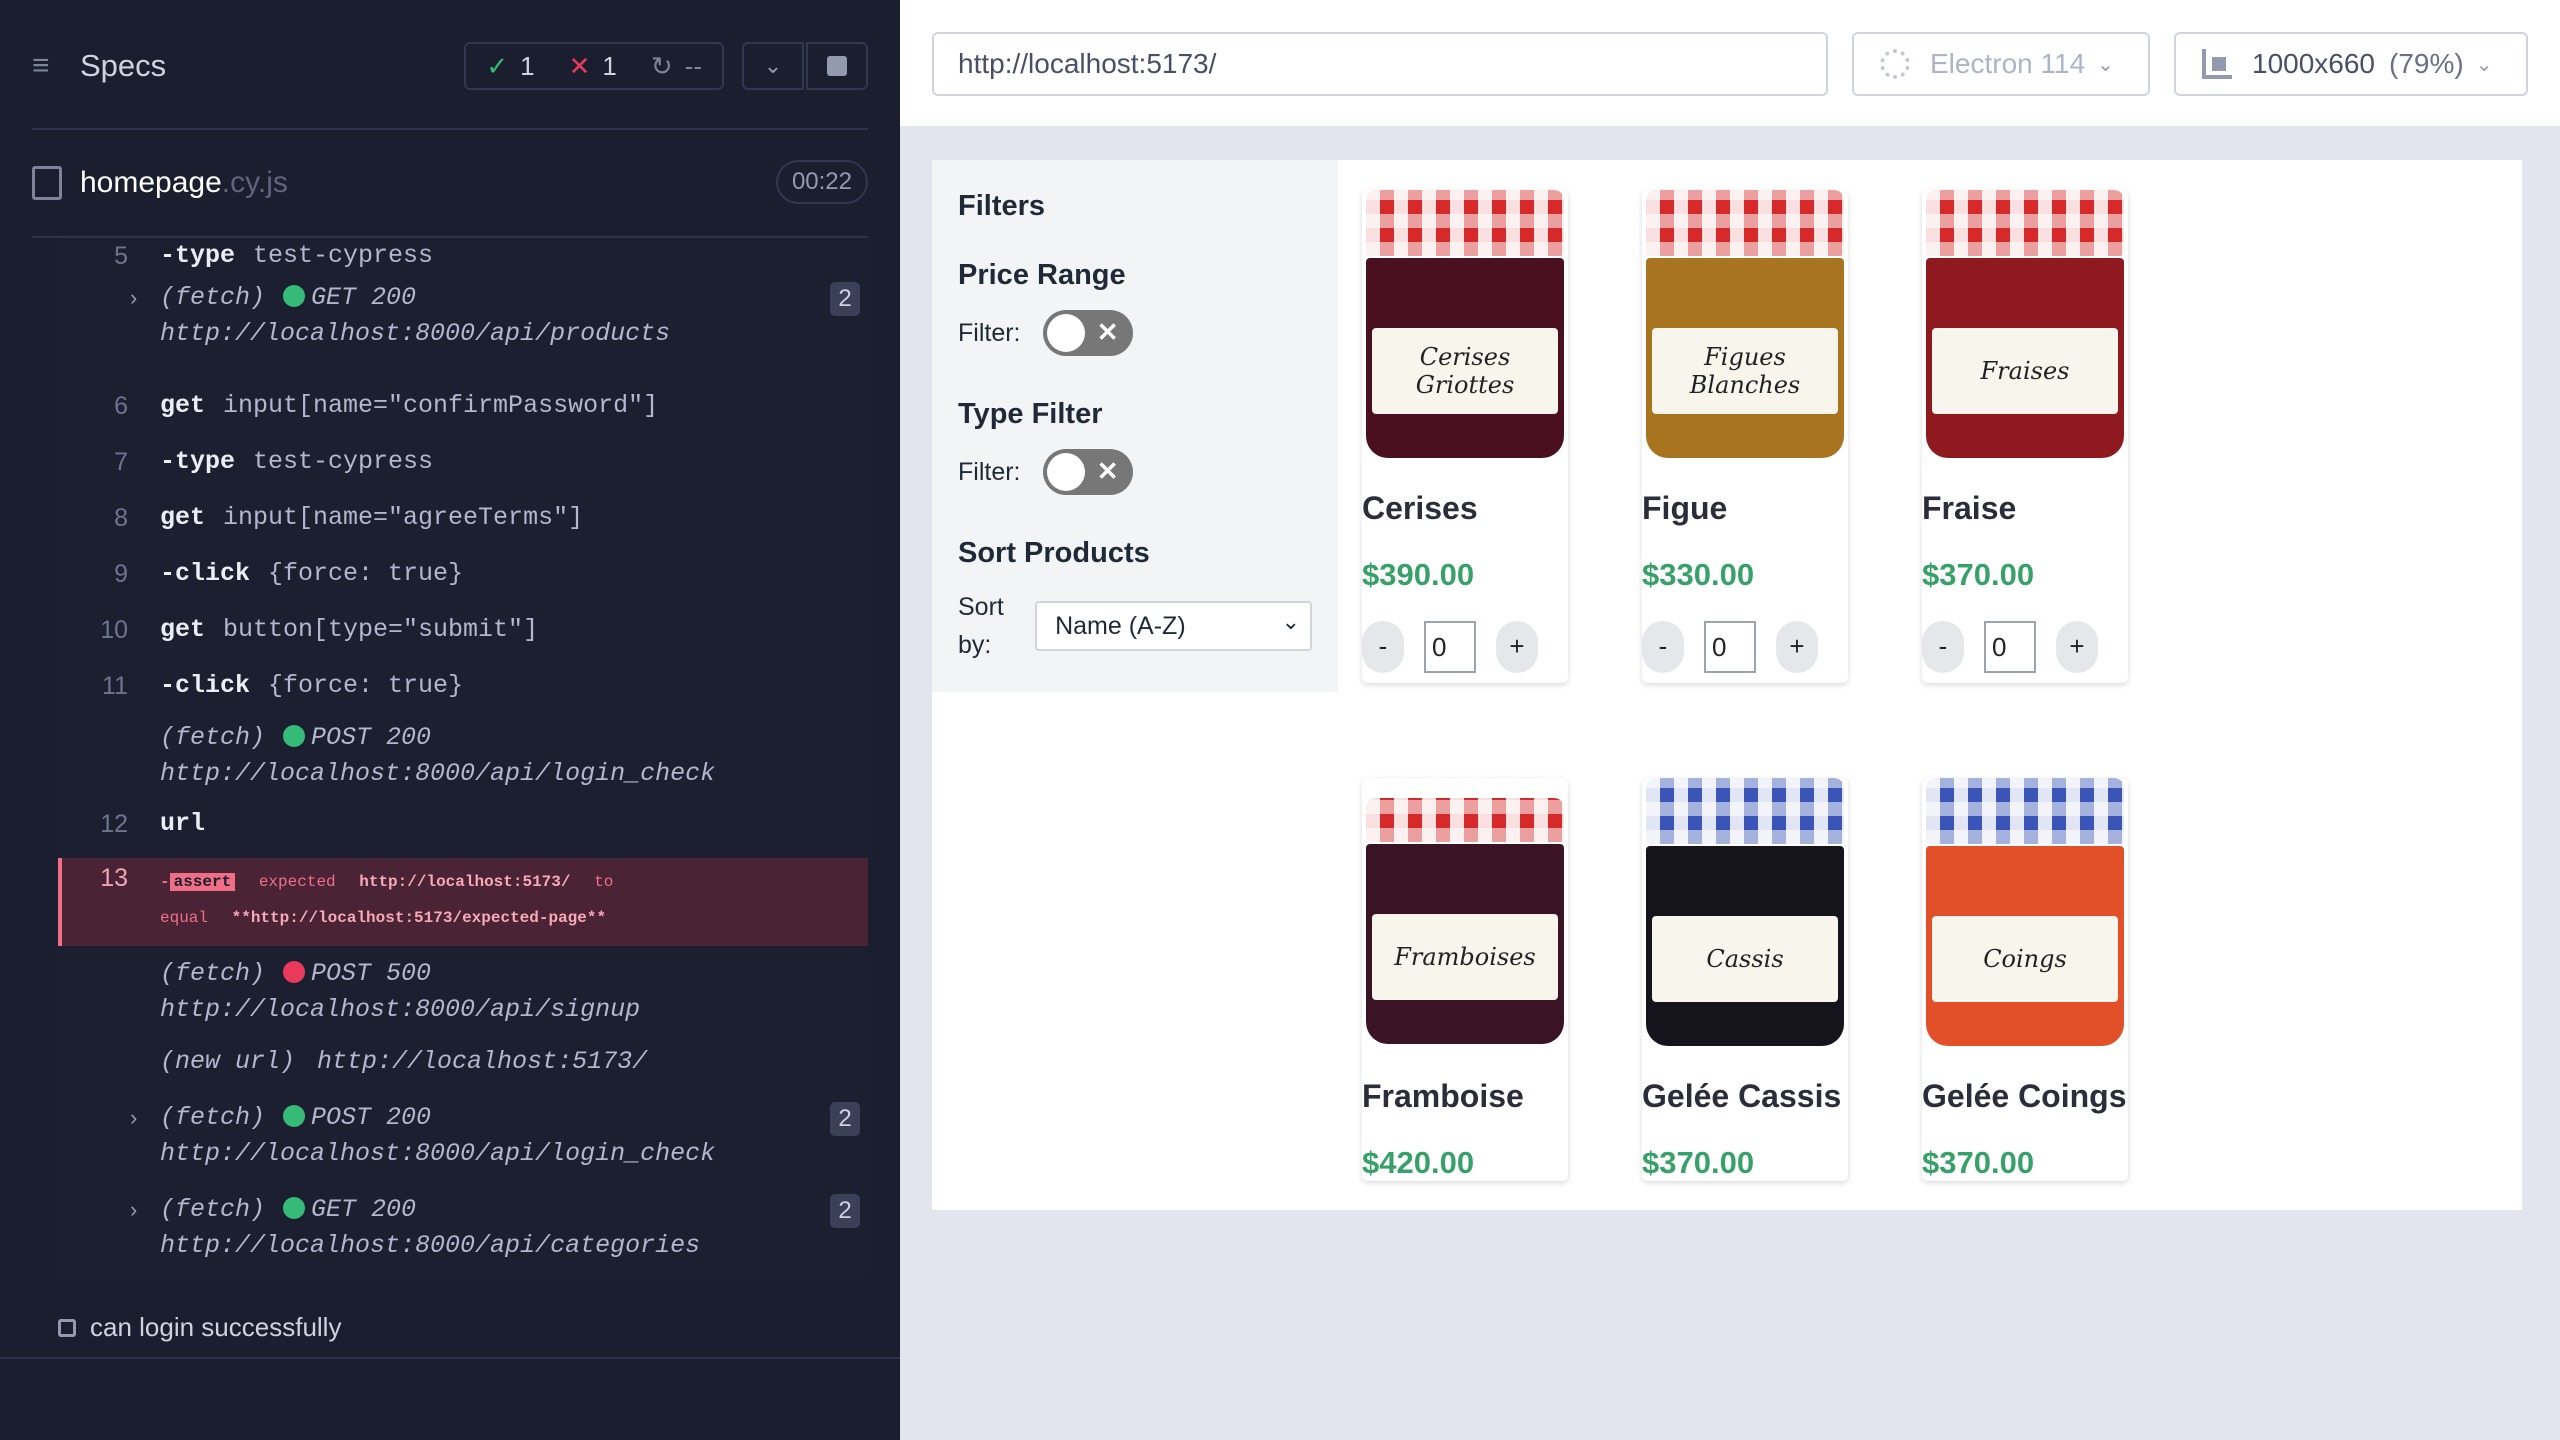 This screenshot has height=1440, width=2560. Describe the element at coordinates (430, 1245) in the screenshot. I see `fetch-url: http://localhost:8000/api/categories` at that location.